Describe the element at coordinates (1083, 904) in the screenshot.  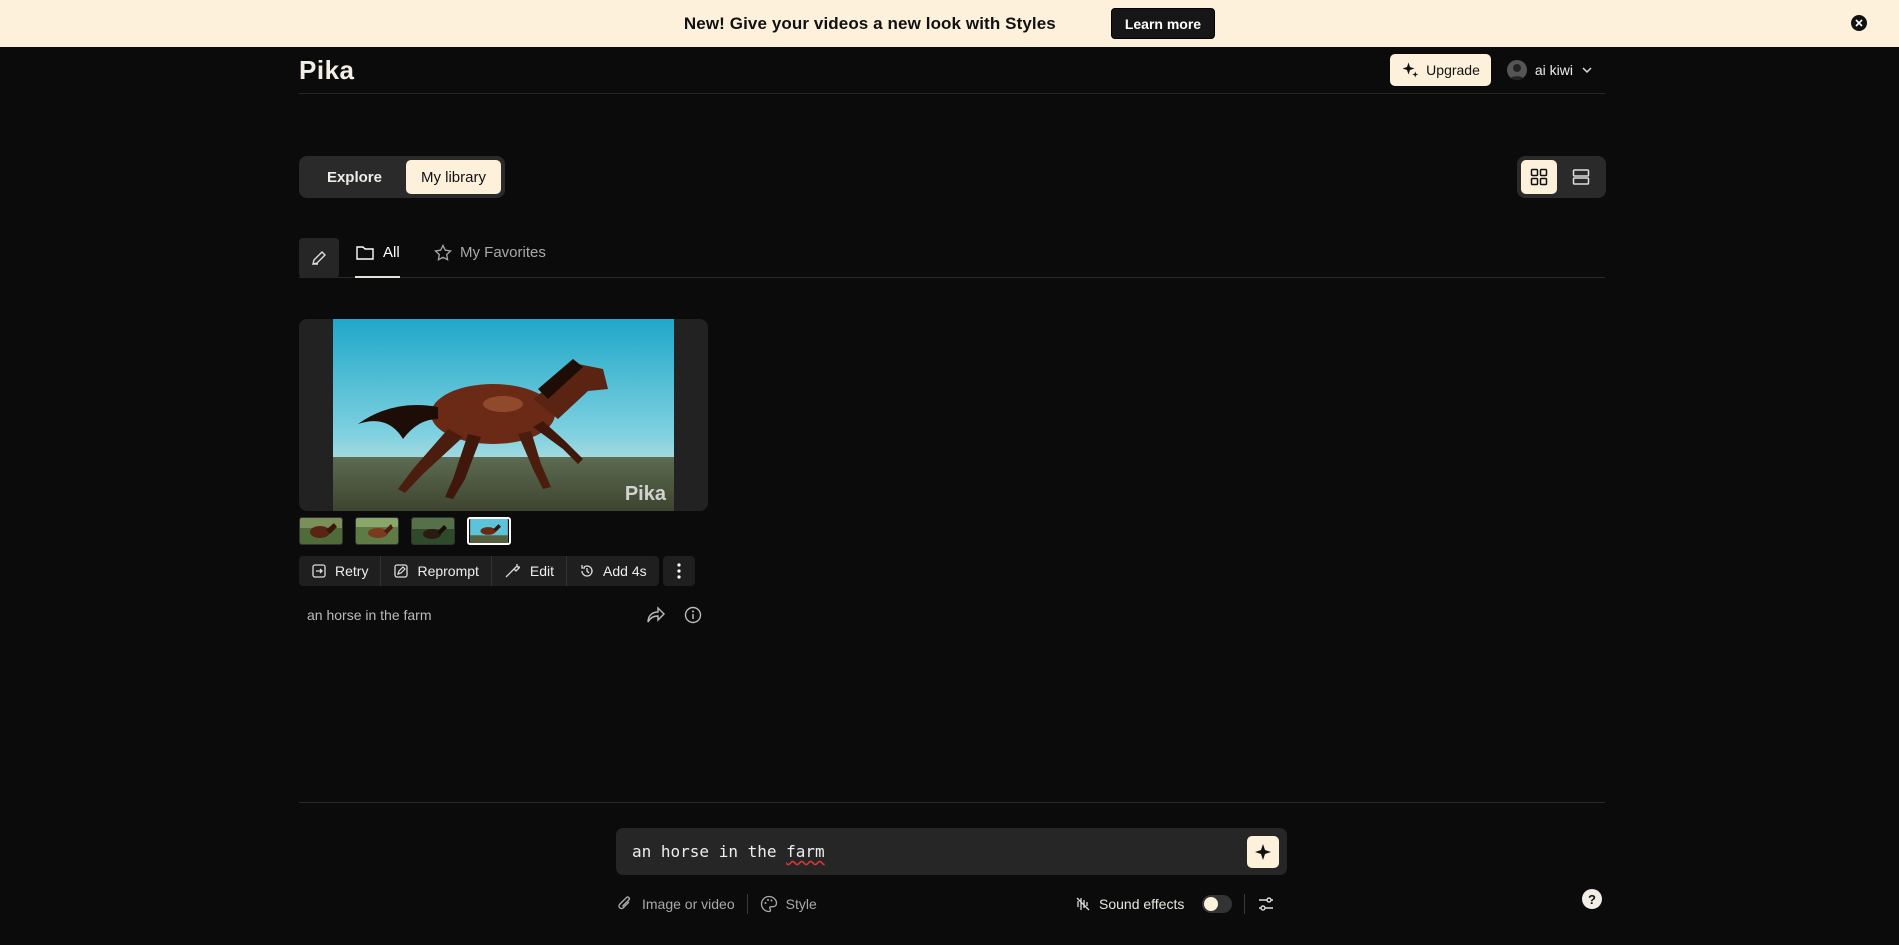
I see `sound-wave-icon` at that location.